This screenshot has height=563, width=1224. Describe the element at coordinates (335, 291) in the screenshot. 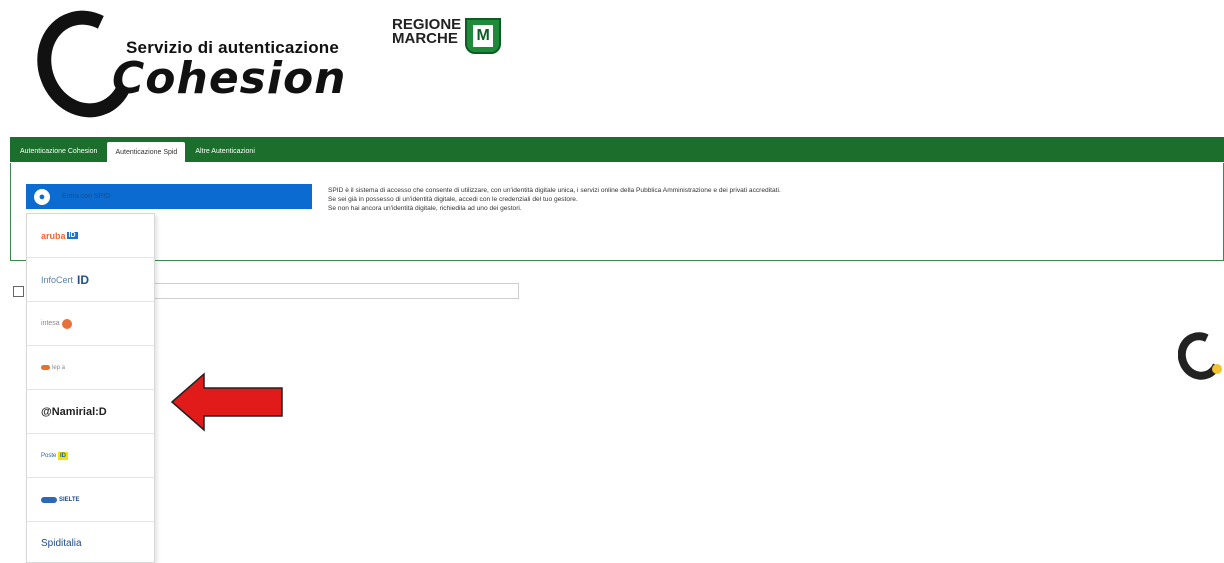

I see `text-field` at that location.